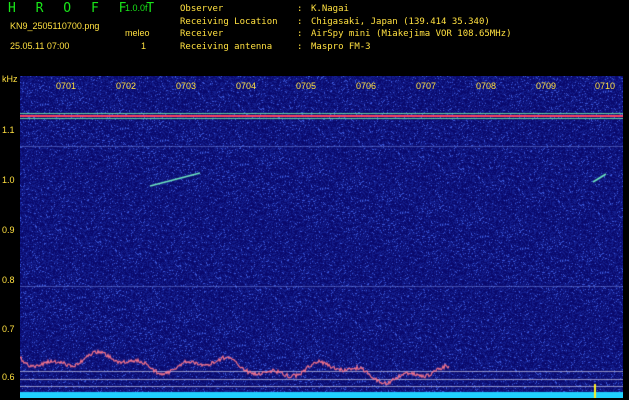 The height and width of the screenshot is (400, 629). What do you see at coordinates (546, 86) in the screenshot?
I see `x-tick-0709: 0709` at bounding box center [546, 86].